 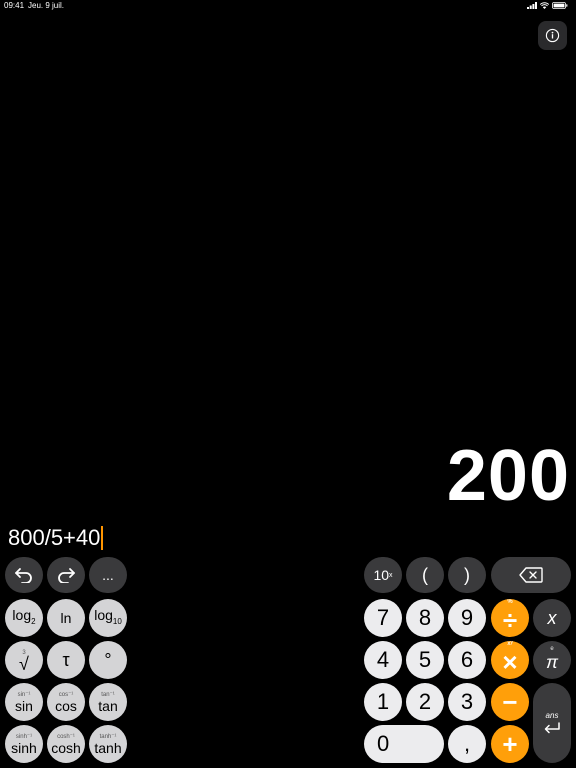 I want to click on tau-key: τ, so click(x=66, y=660).